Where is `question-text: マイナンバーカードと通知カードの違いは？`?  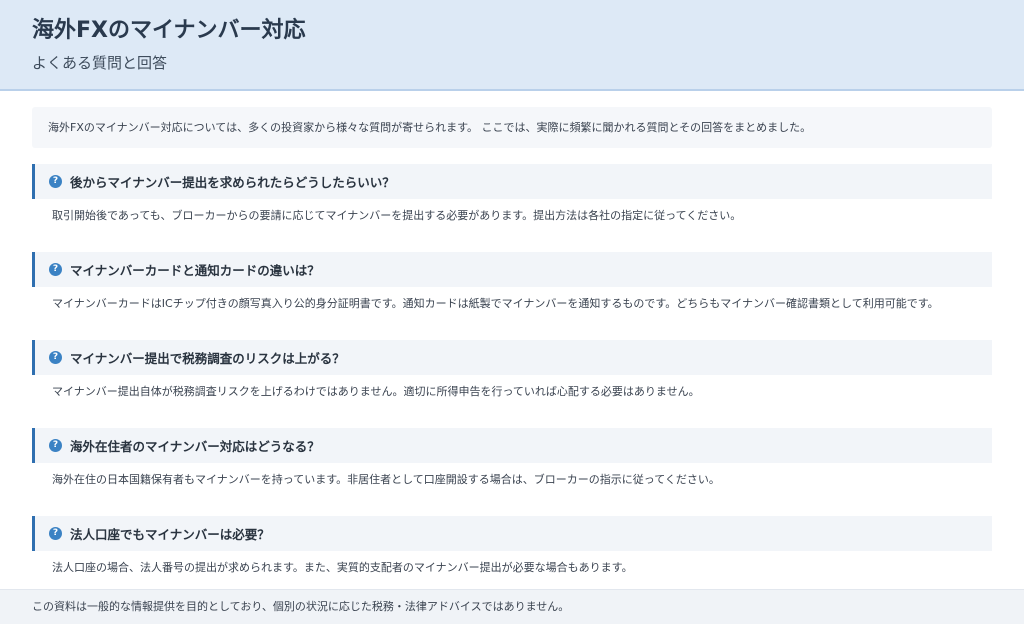 question-text: マイナンバーカードと通知カードの違いは？ is located at coordinates (195, 270).